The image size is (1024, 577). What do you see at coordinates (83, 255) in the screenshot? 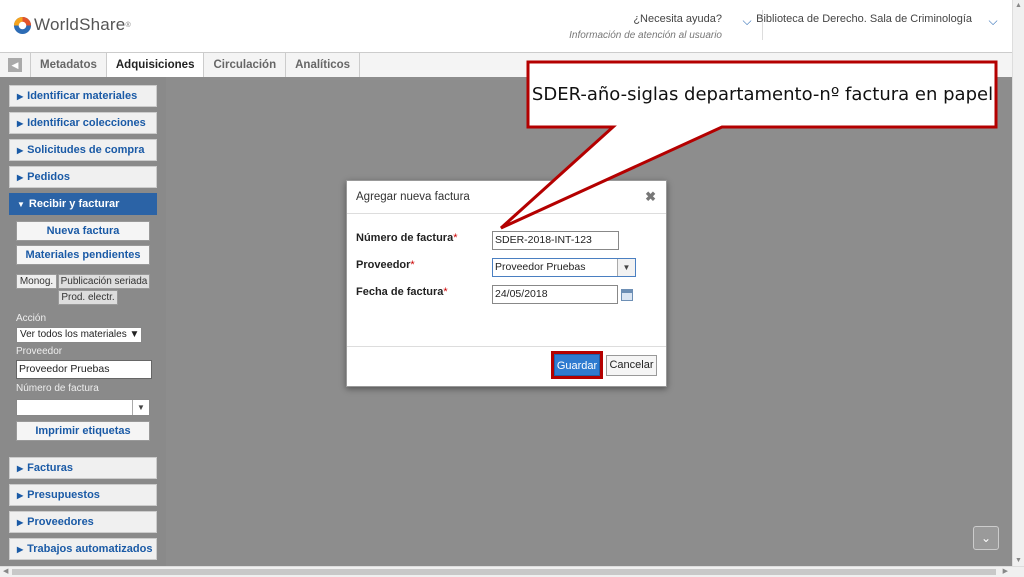
I see `pending-materials-button: Materiales pendientes` at bounding box center [83, 255].